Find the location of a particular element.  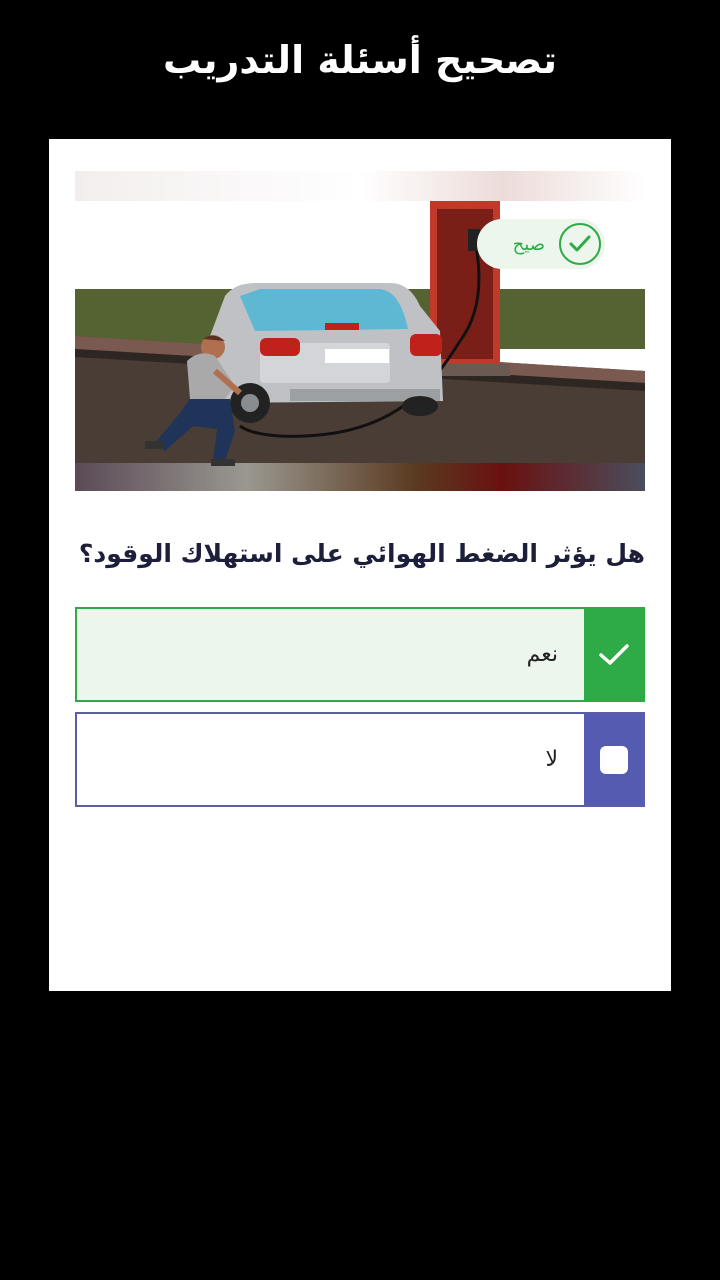

result-badge: صيح is located at coordinates (541, 244).